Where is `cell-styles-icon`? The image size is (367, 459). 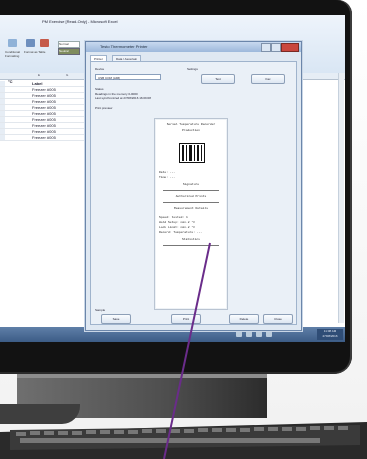
cell-styles-icon is located at coordinates (44, 43).